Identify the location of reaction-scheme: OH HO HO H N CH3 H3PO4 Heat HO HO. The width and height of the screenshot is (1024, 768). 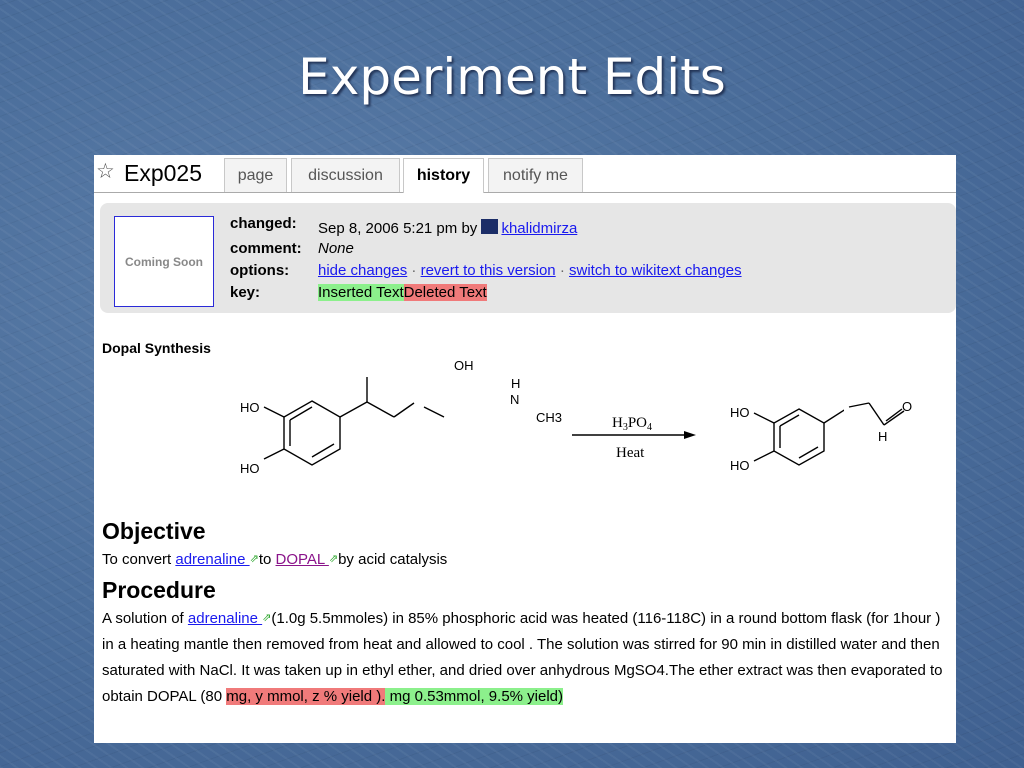
(542, 417).